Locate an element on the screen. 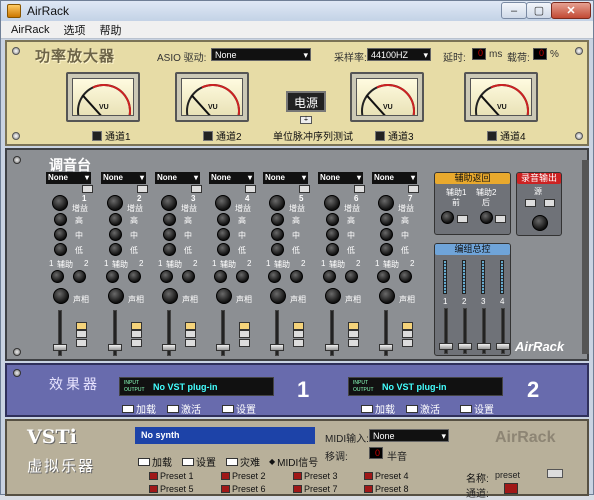 The width and height of the screenshot is (594, 500). preset-button-5: Preset 5 is located at coordinates (171, 489).